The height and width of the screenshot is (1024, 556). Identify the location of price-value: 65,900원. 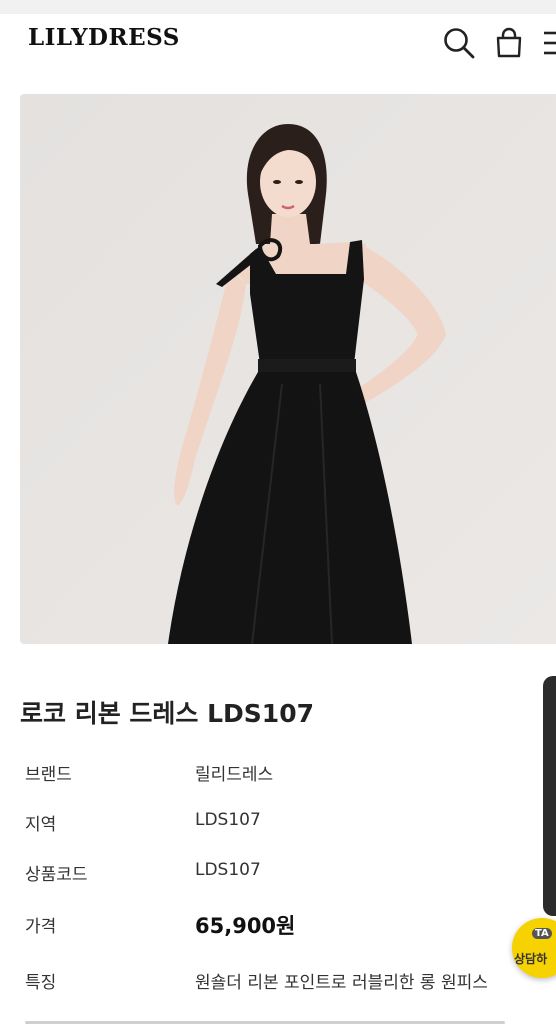
(245, 926).